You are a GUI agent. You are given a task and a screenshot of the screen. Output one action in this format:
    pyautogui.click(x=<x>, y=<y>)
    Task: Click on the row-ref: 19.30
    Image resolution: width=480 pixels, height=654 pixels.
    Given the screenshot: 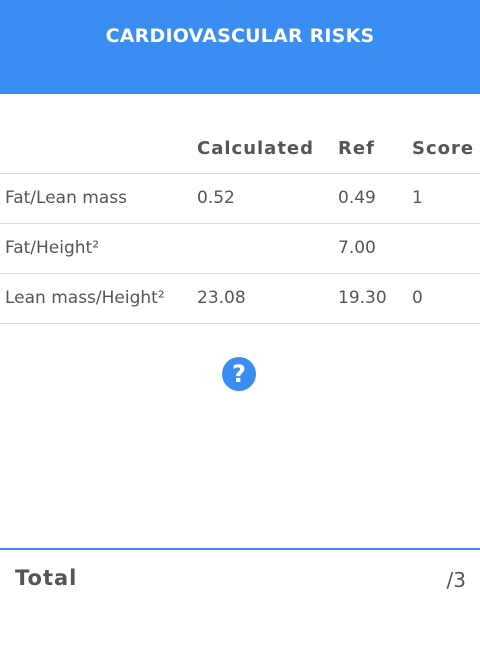 What is the action you would take?
    pyautogui.click(x=362, y=298)
    